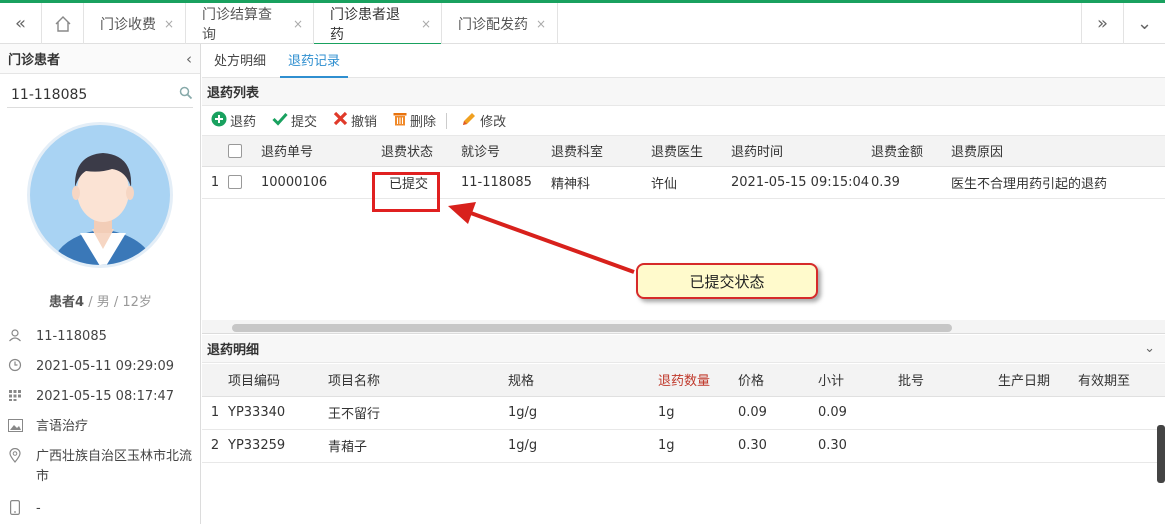 The image size is (1165, 524). What do you see at coordinates (778, 413) in the screenshot?
I see `price-cell: 0.09` at bounding box center [778, 413].